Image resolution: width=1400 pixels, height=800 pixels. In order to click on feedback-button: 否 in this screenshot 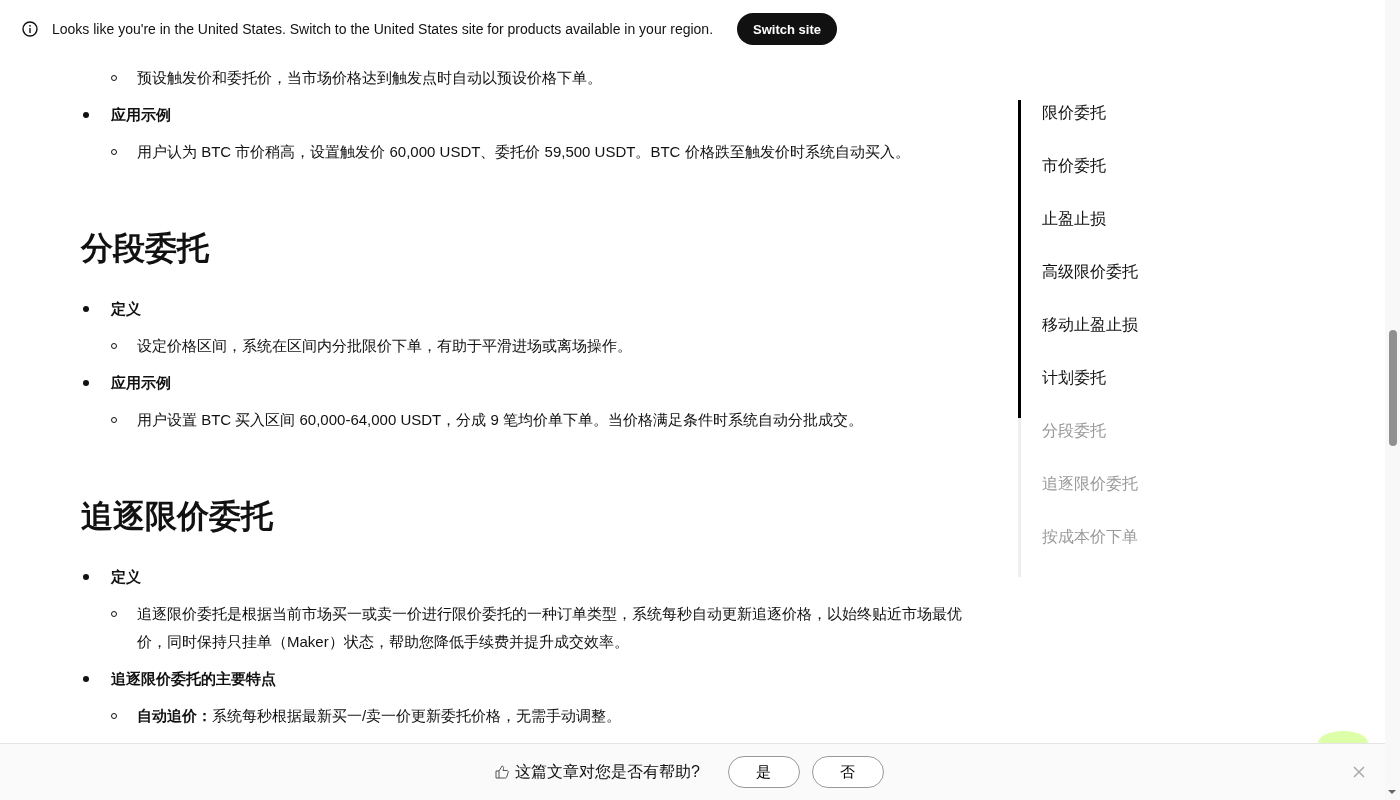, I will do `click(847, 772)`.